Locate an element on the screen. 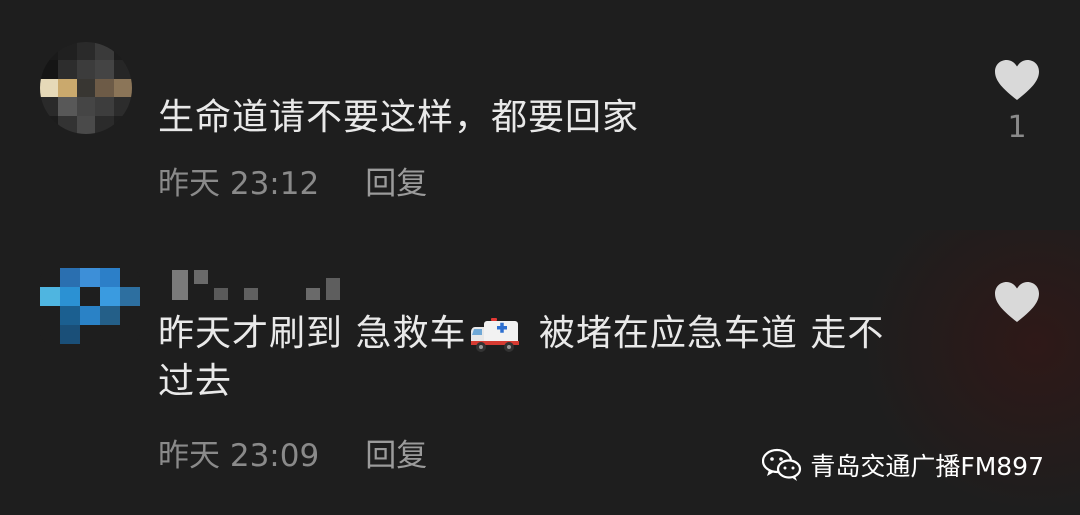 The width and height of the screenshot is (1080, 515). watermark-text: 青岛交通广播FM897 is located at coordinates (927, 466).